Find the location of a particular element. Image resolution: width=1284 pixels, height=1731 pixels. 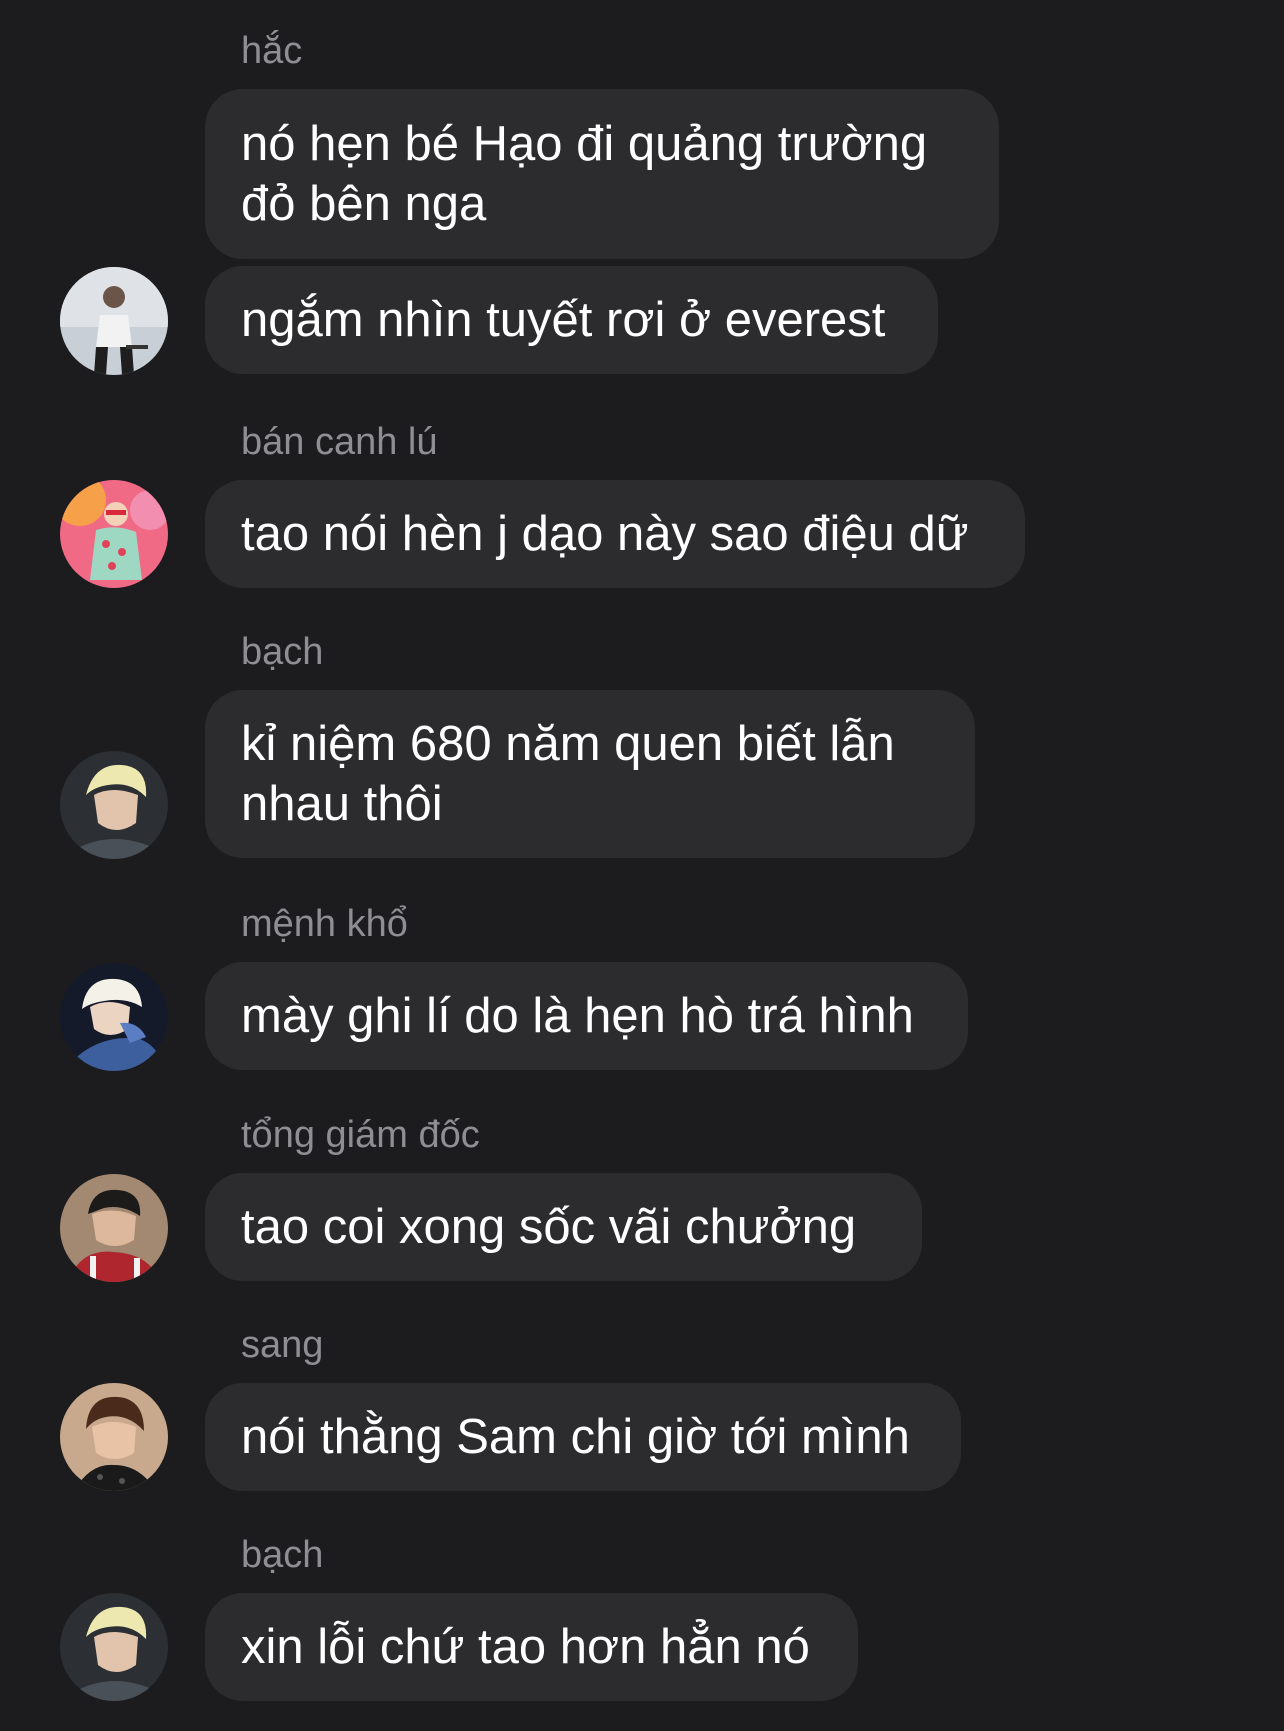

sender-name: hắc is located at coordinates (272, 51).